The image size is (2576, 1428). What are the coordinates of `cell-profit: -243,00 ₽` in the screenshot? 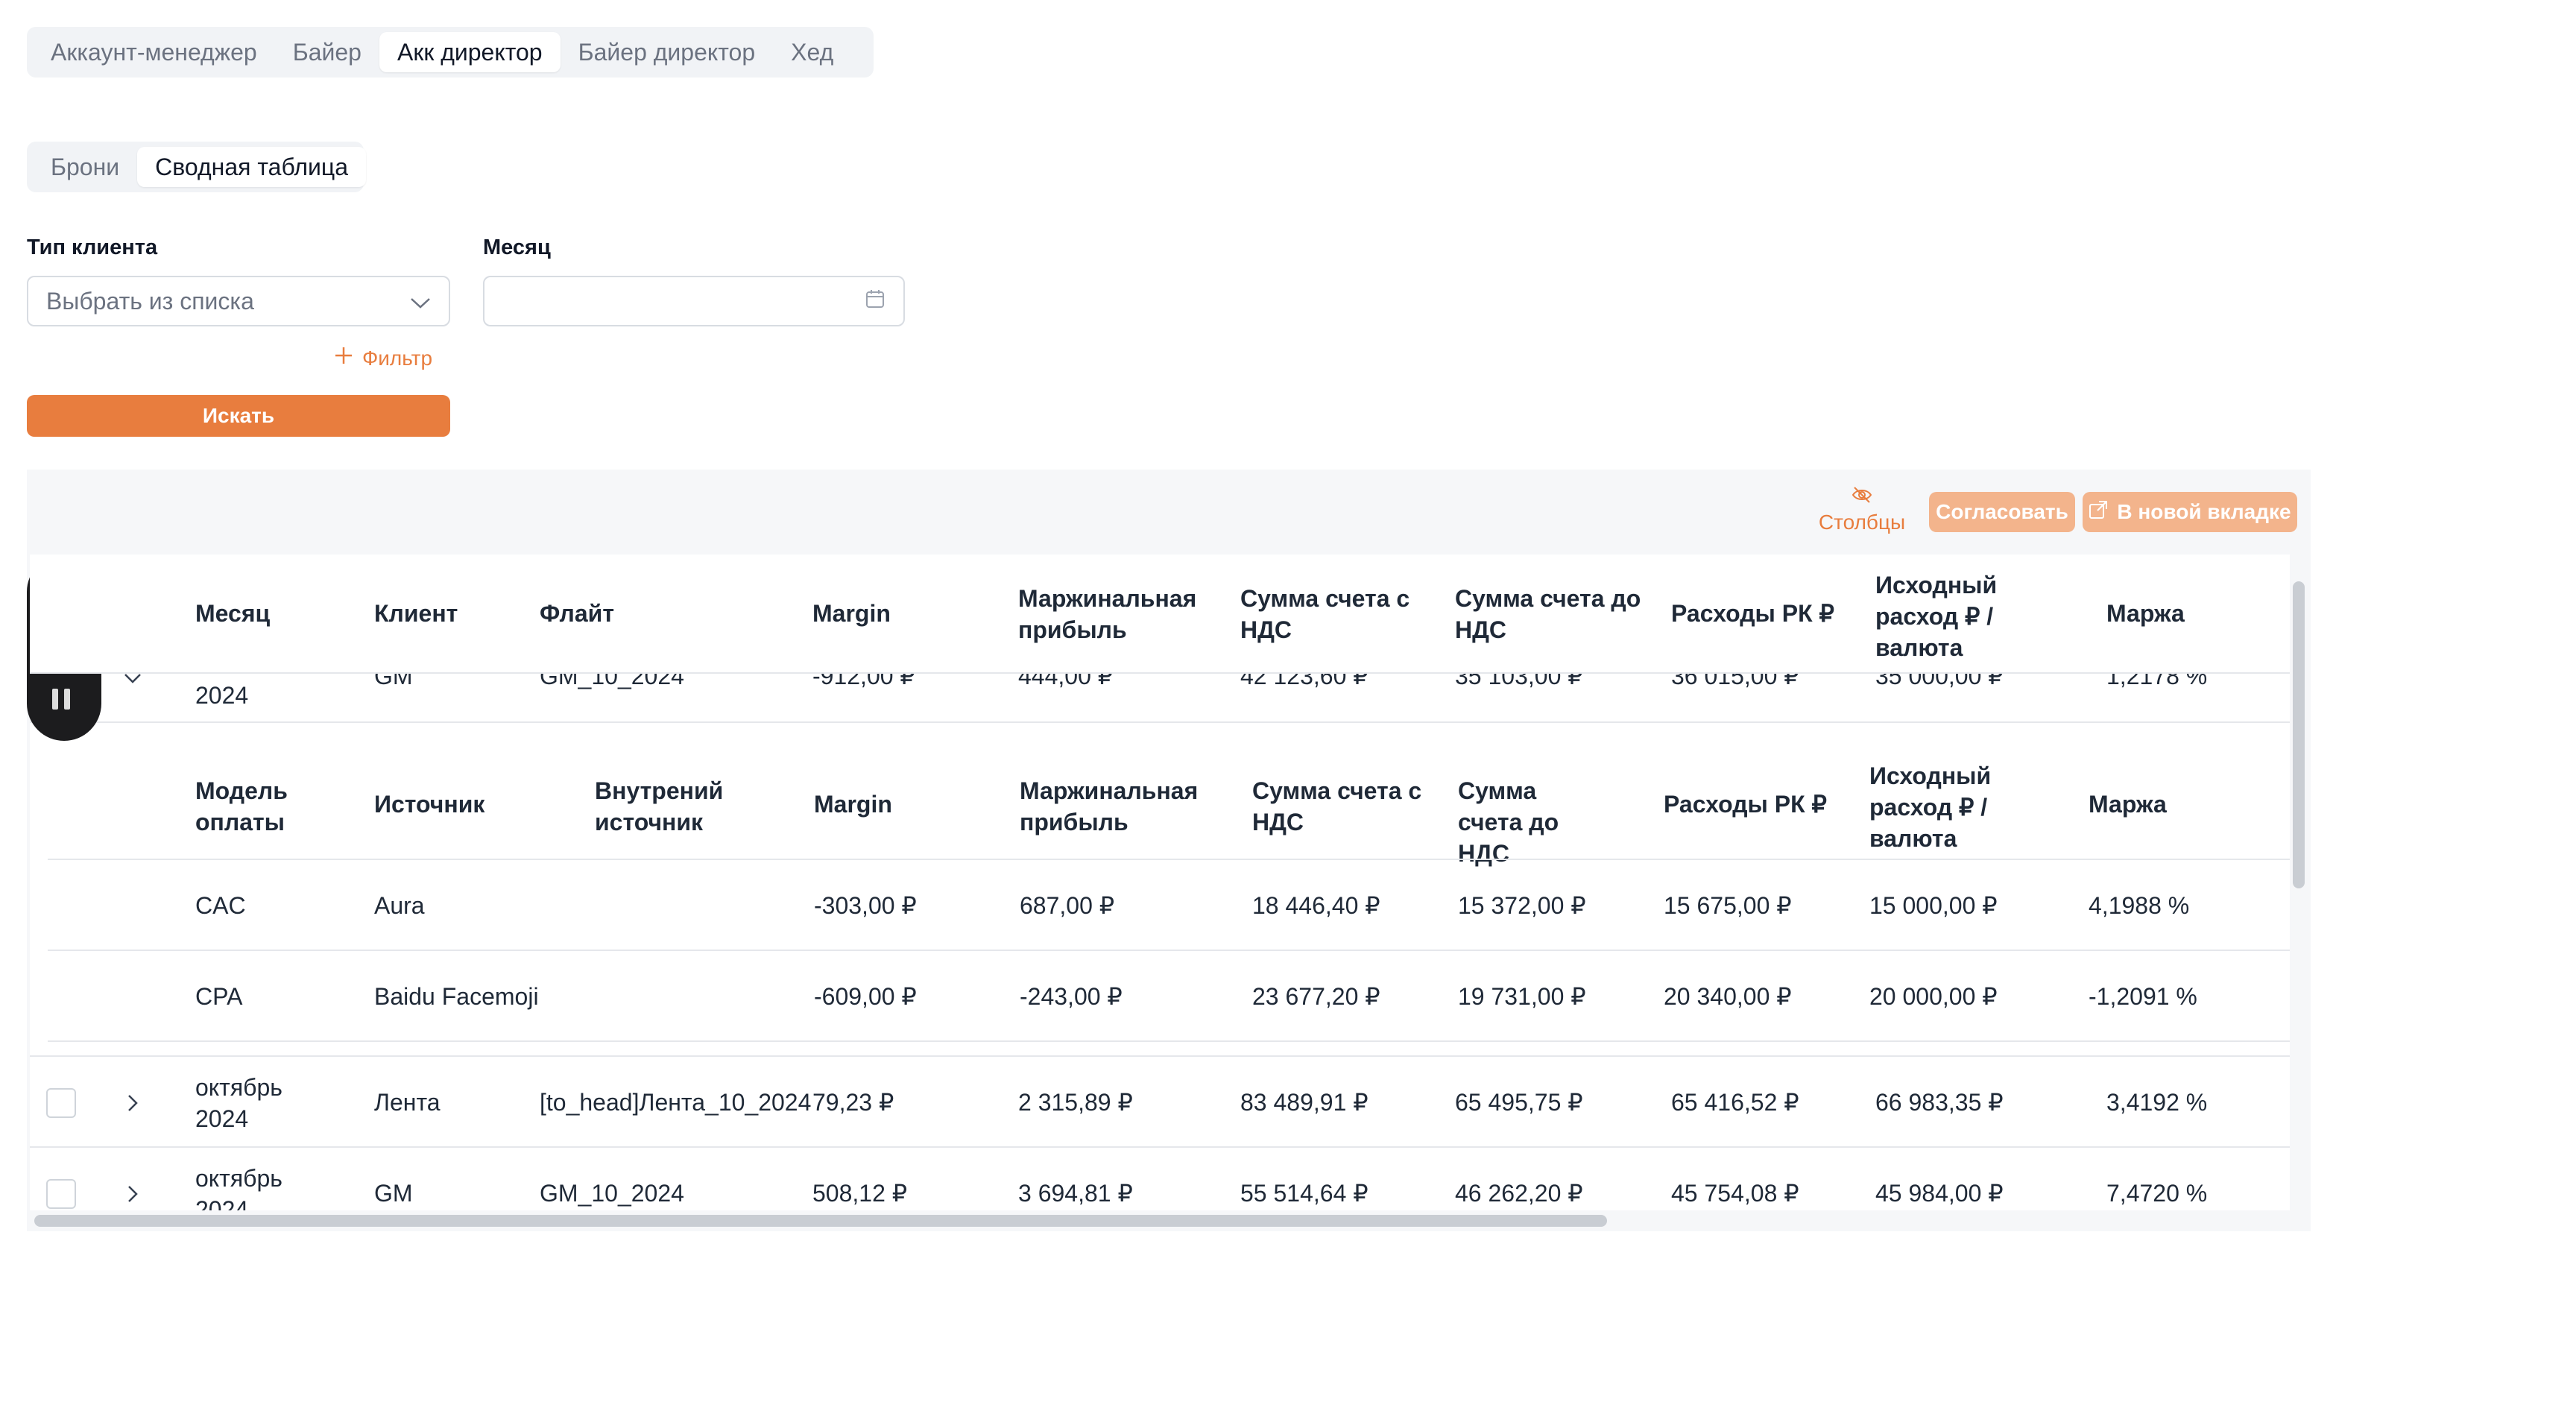 It's located at (1071, 996).